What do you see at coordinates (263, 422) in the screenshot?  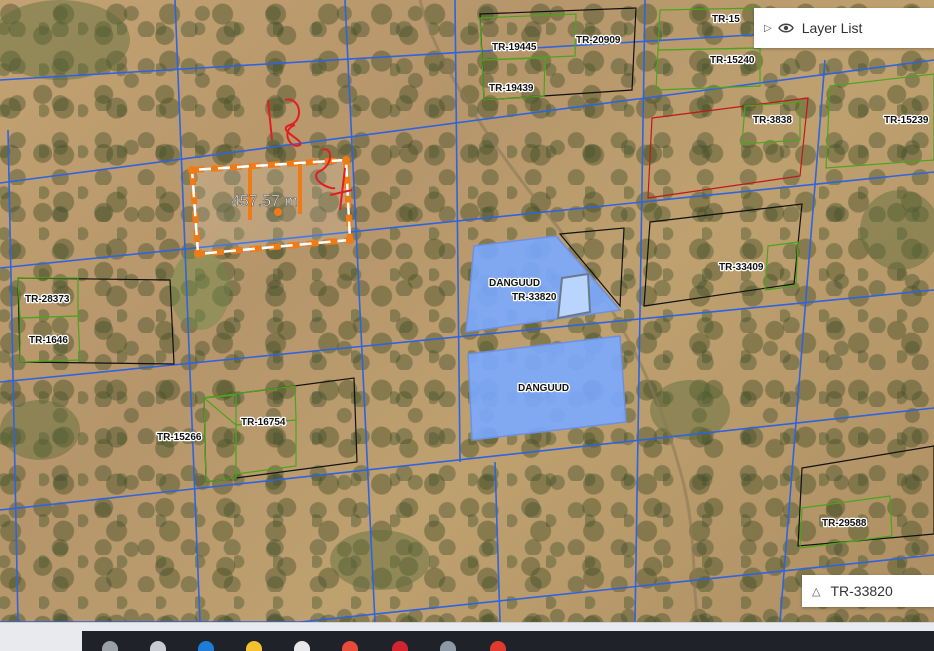 I see `plot-label: TR-16754` at bounding box center [263, 422].